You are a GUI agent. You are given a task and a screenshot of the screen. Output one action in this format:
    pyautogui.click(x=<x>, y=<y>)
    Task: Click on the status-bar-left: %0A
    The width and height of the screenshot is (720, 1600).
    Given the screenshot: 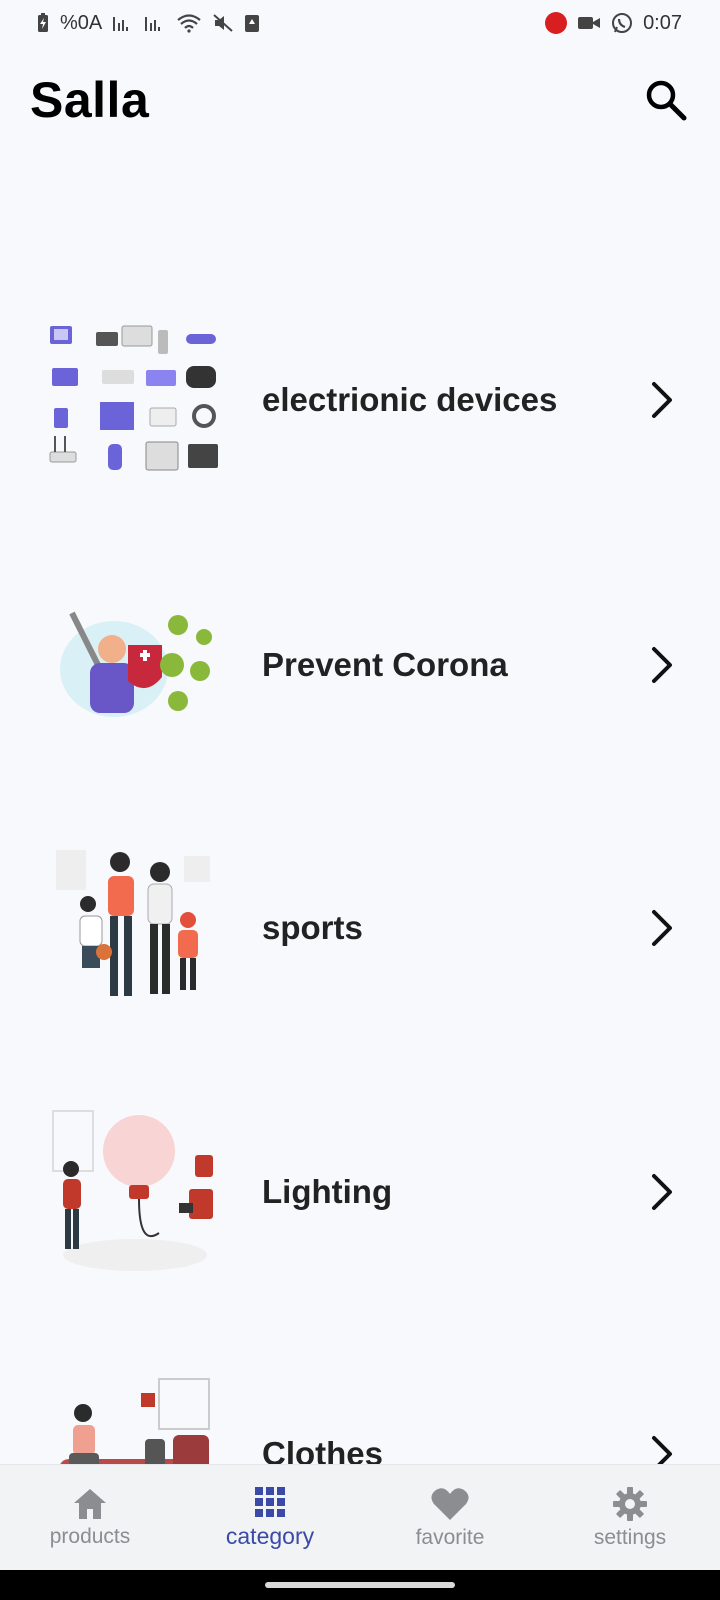 What is the action you would take?
    pyautogui.click(x=148, y=23)
    